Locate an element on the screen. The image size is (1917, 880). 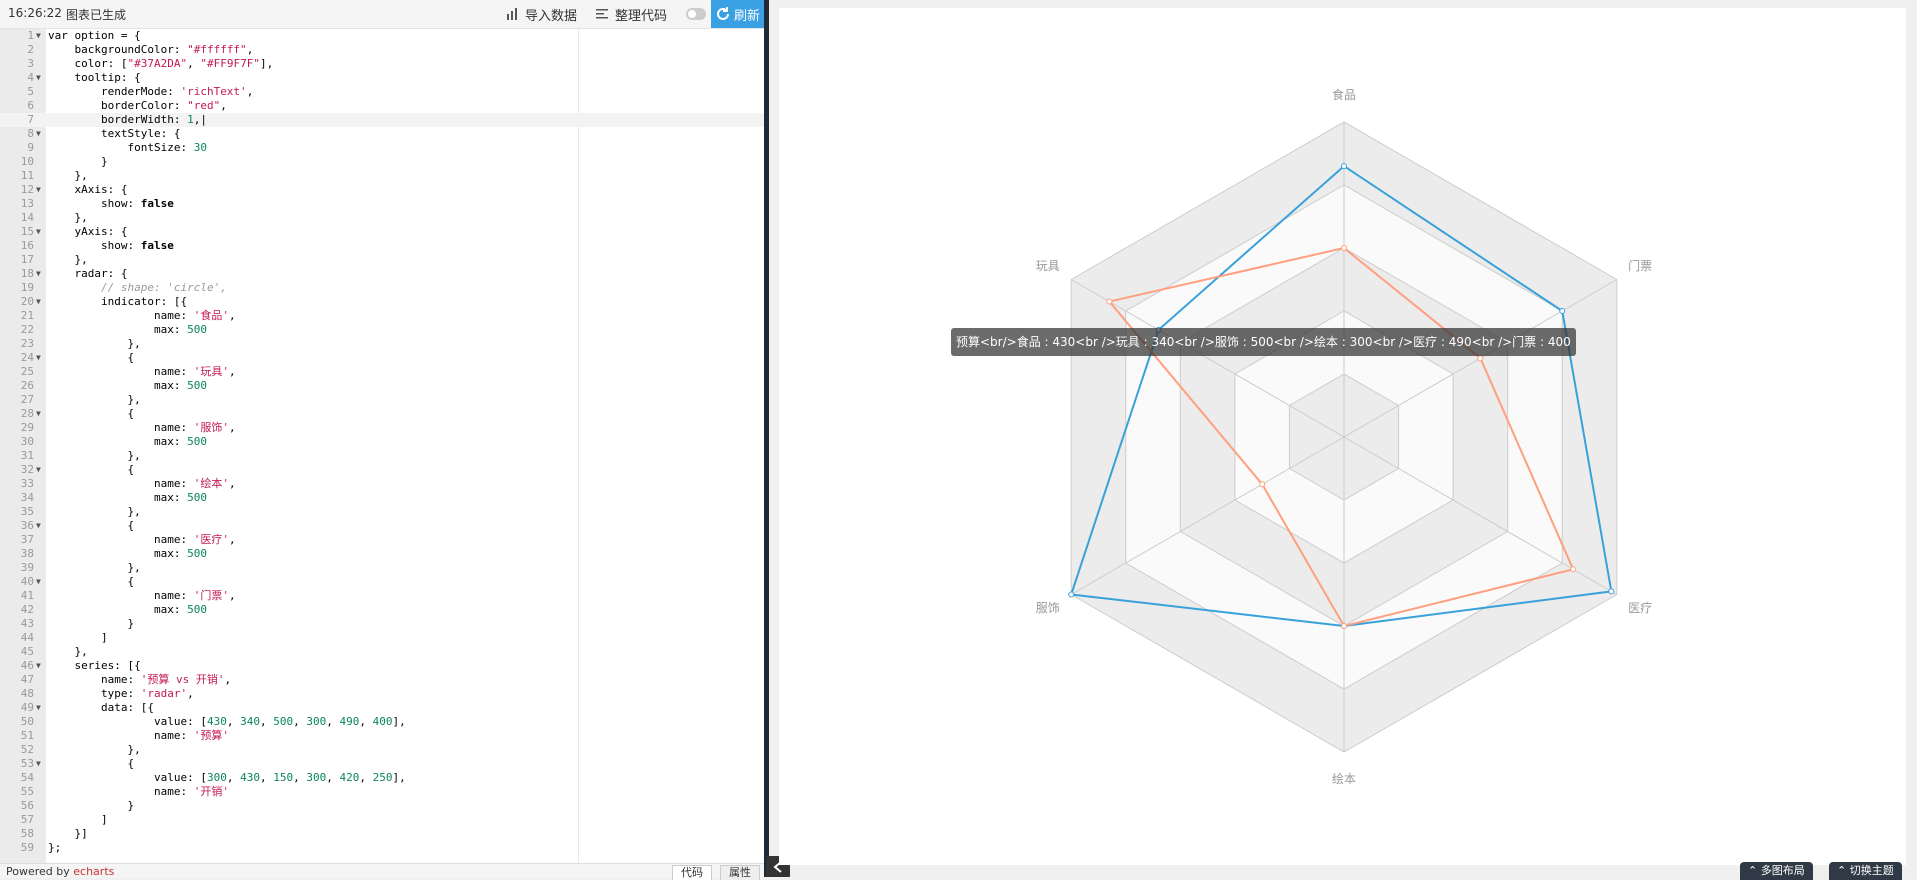
code-text: value: [430, 340, 500, 300, 490, 400], is located at coordinates (227, 721).